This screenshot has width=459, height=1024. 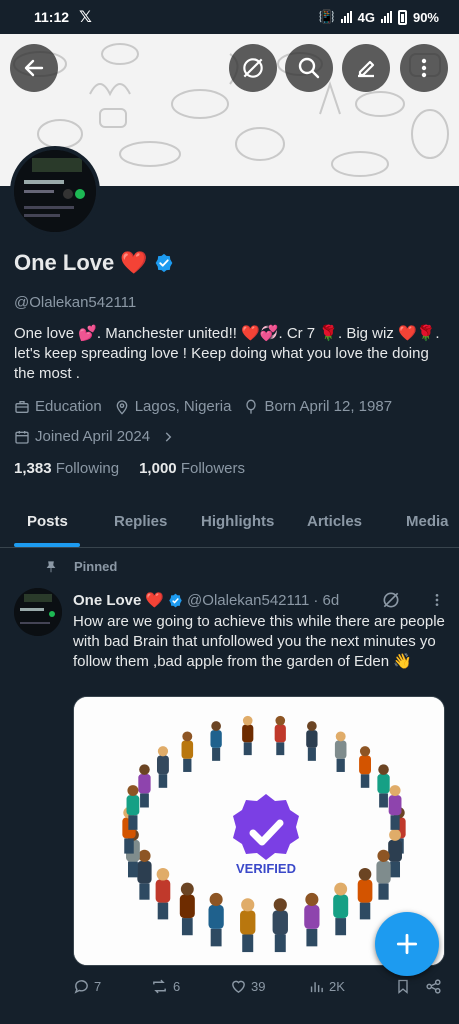 I want to click on tab-posts: Posts, so click(x=47, y=521).